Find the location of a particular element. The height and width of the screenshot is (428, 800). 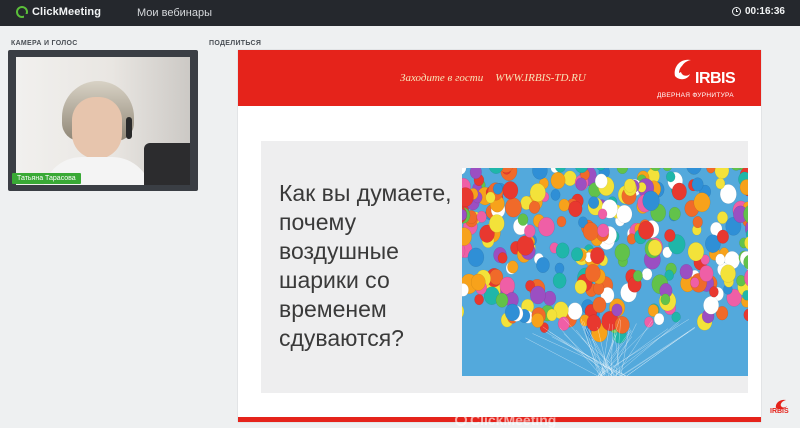

video-chair is located at coordinates (167, 164).